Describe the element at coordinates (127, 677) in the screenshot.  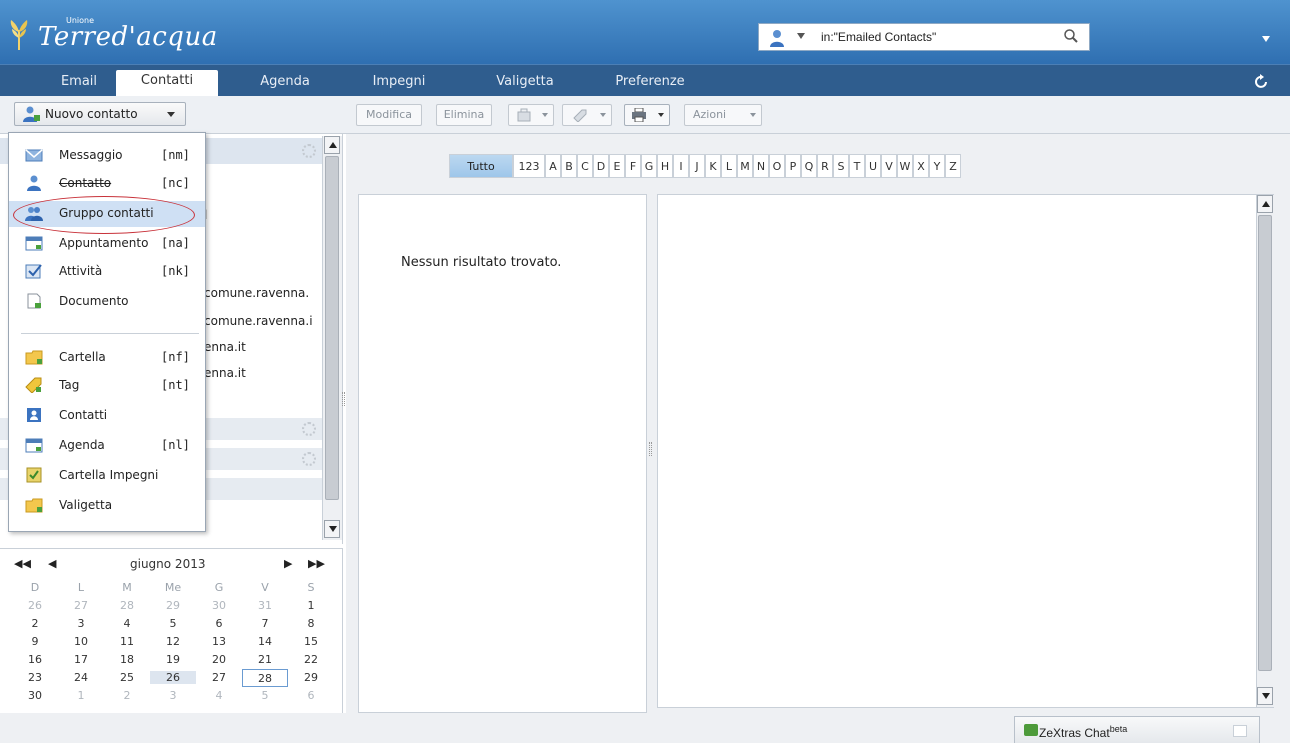
I see `calendar-day: 25` at that location.